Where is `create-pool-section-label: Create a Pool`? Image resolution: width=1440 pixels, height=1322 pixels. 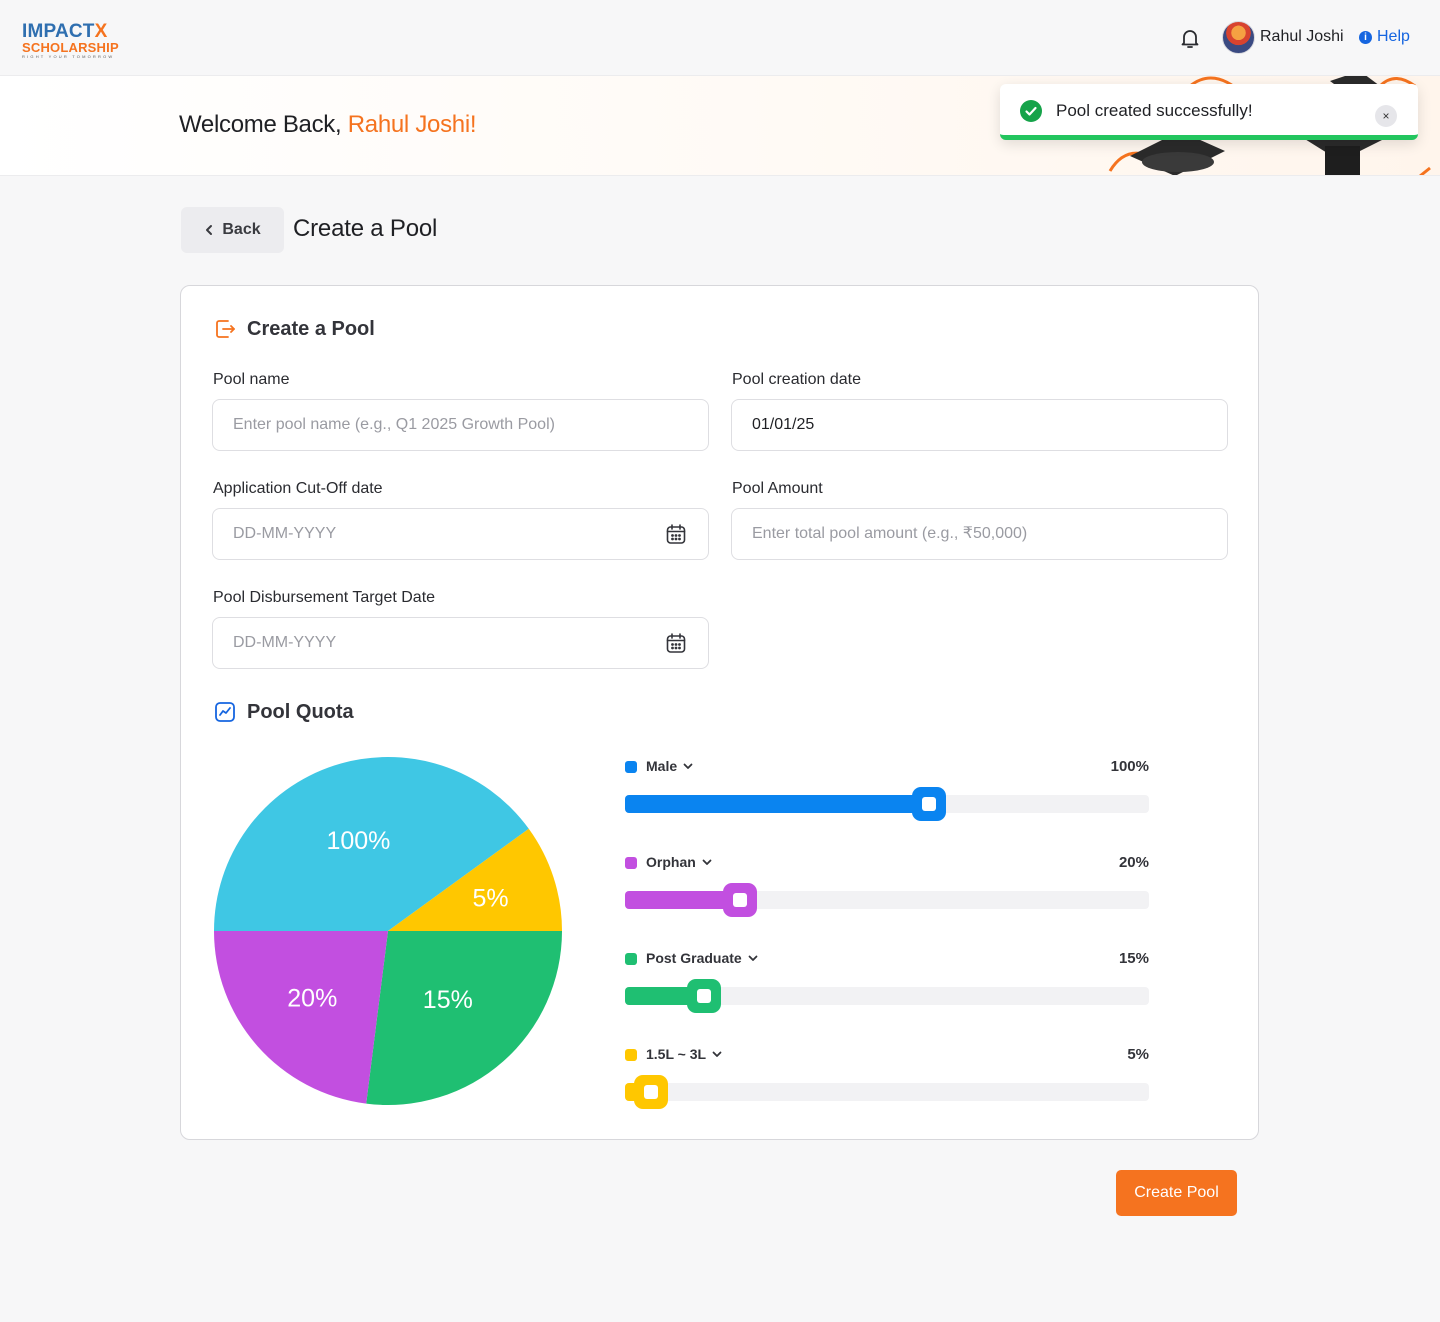
create-pool-section-label: Create a Pool is located at coordinates (311, 328).